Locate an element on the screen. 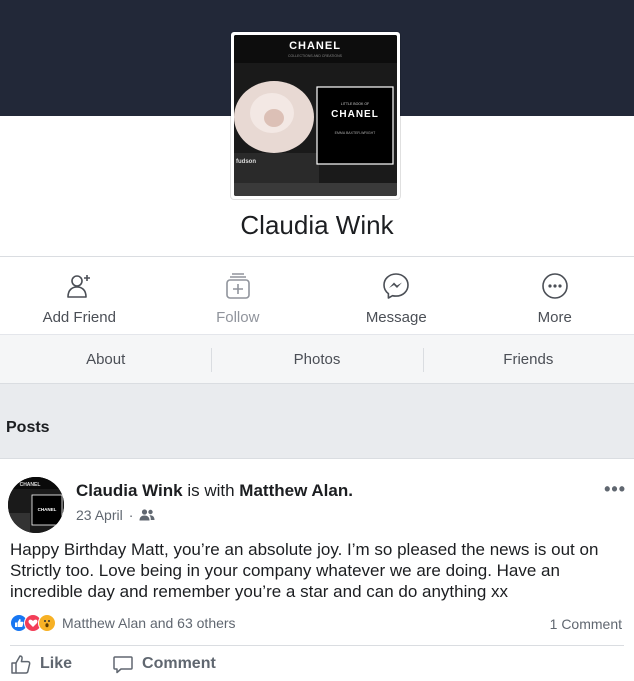 The image size is (634, 681). like-button: Like is located at coordinates (41, 664).